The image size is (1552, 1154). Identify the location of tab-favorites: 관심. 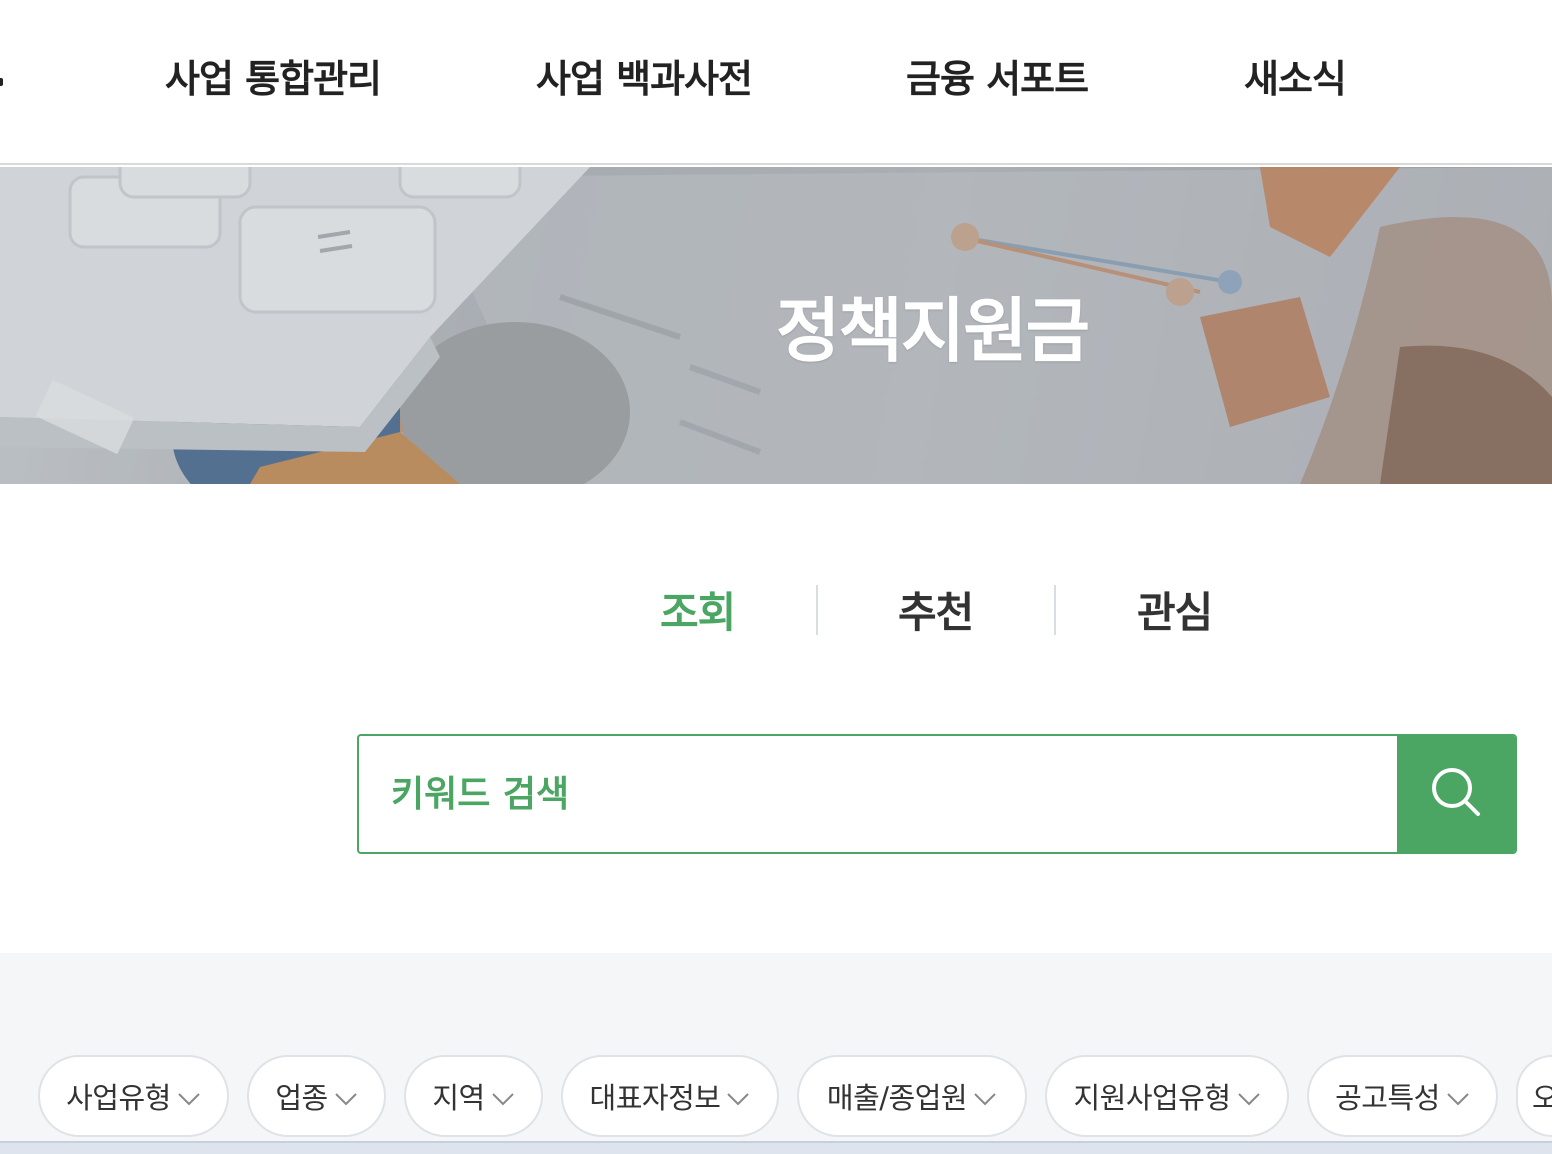
(1175, 609).